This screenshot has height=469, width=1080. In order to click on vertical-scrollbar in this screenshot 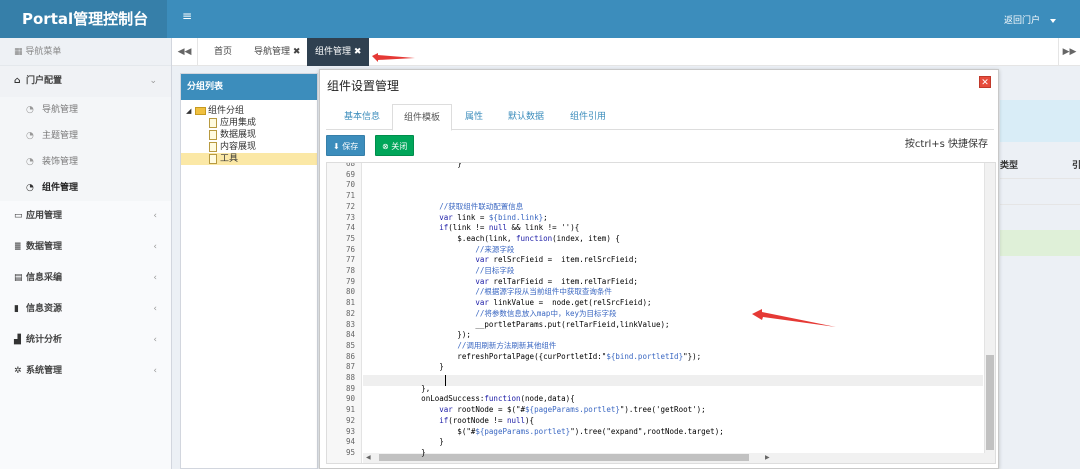, I will do `click(989, 313)`.